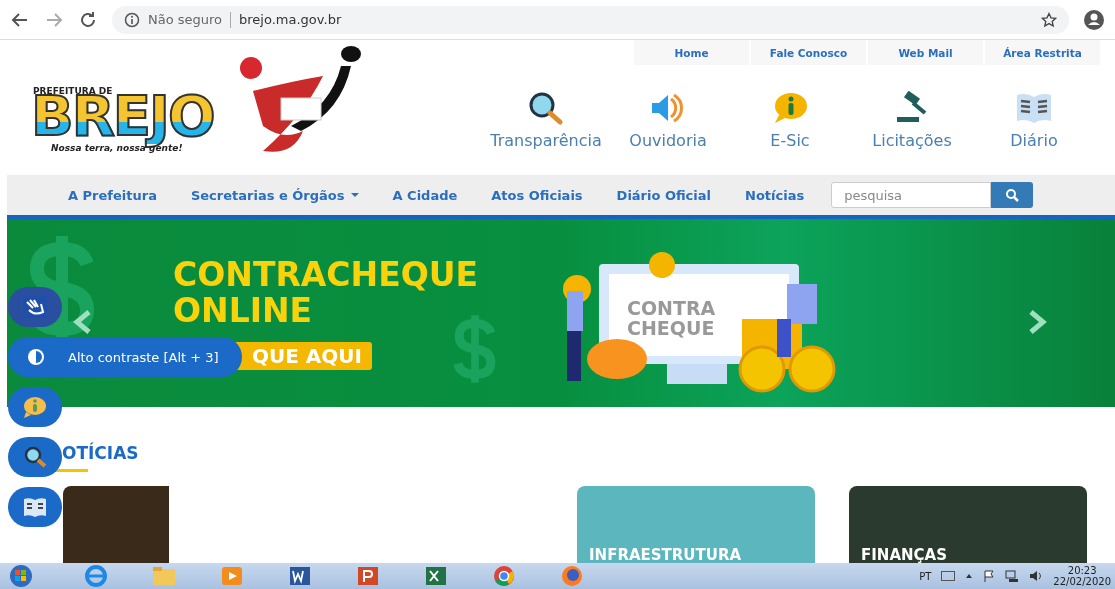 The image size is (1115, 589). Describe the element at coordinates (1012, 576) in the screenshot. I see `network-icon` at that location.